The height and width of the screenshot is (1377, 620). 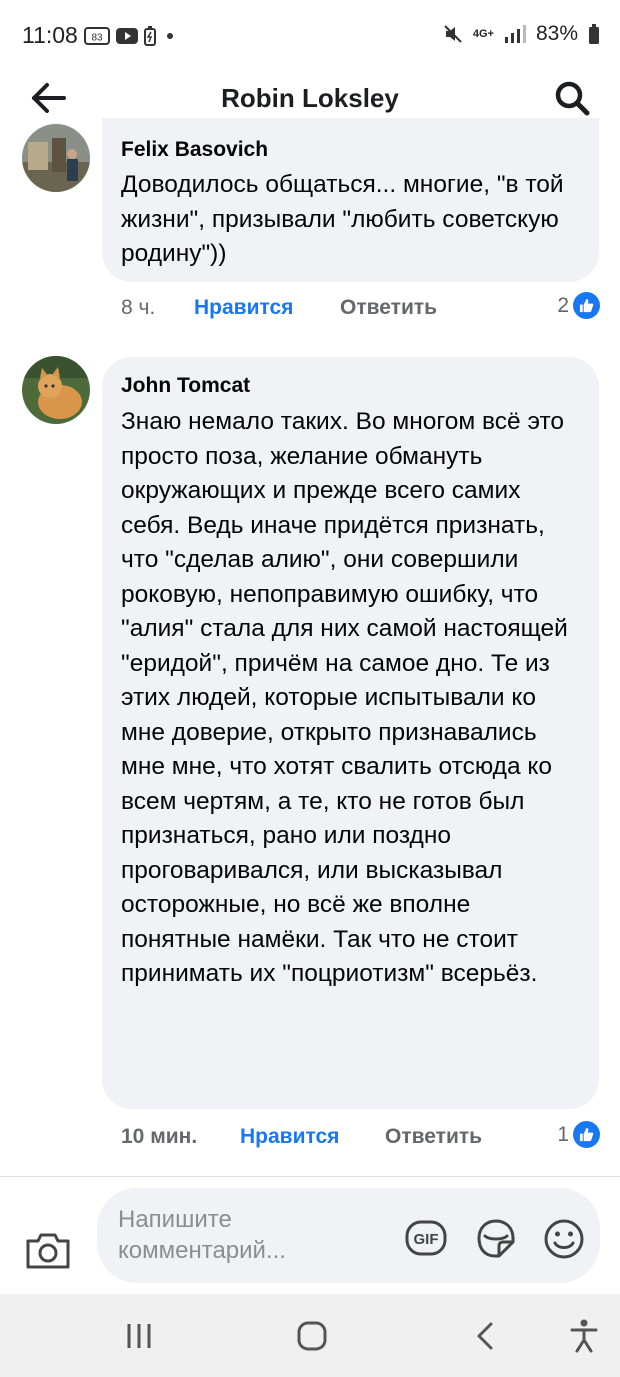 What do you see at coordinates (350, 150) in the screenshot?
I see `comment-author: Felix Basovich` at bounding box center [350, 150].